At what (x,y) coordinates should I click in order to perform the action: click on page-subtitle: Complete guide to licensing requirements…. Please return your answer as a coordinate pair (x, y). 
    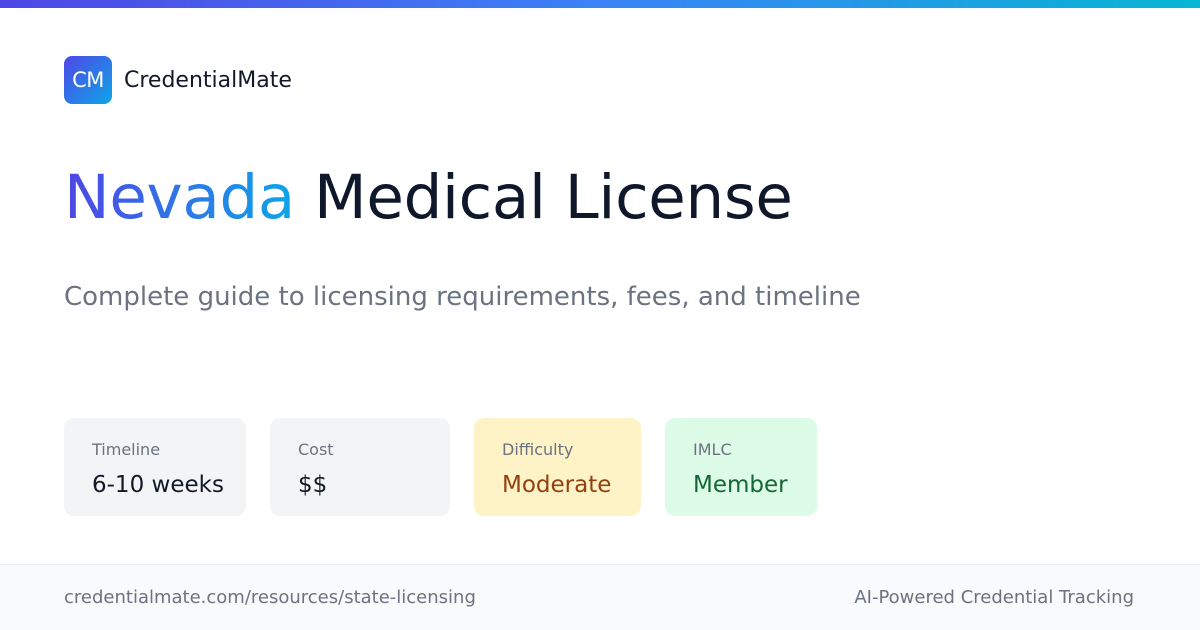
    Looking at the image, I should click on (462, 297).